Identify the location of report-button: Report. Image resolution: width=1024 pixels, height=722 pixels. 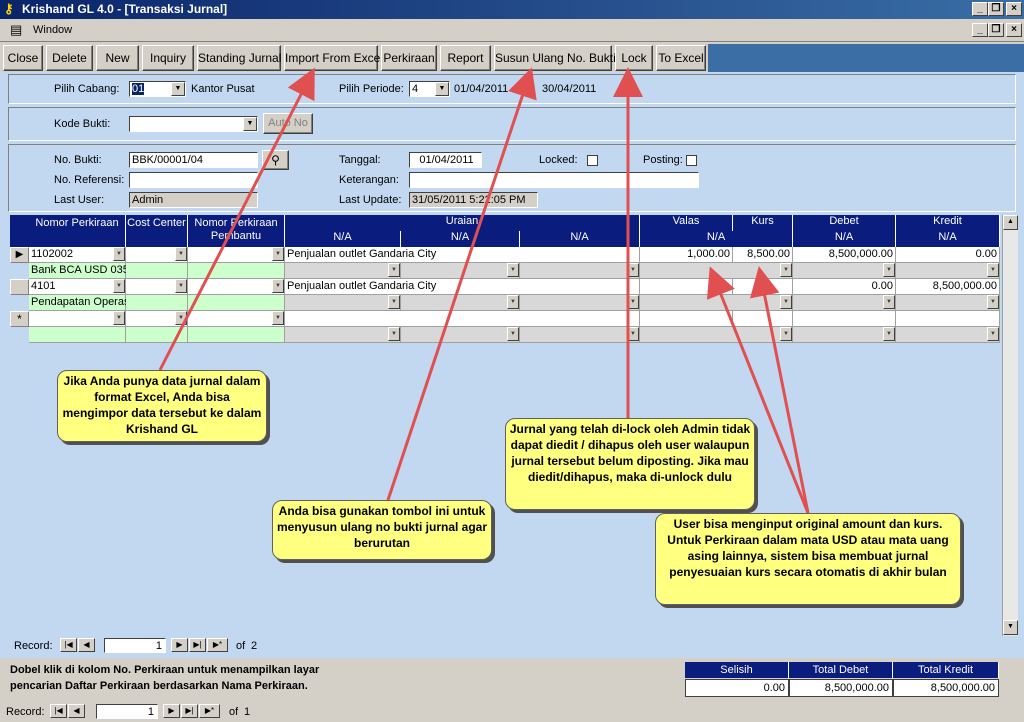
(465, 58).